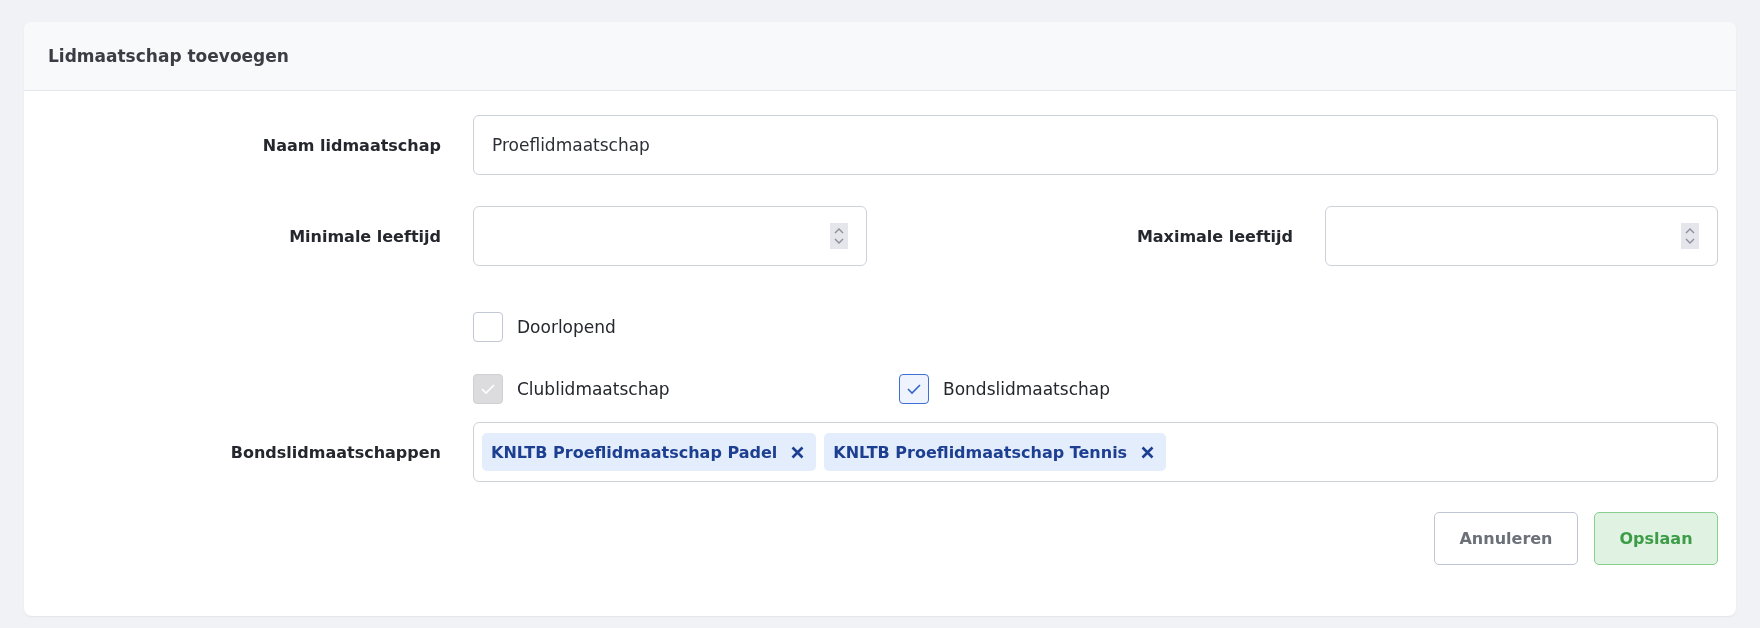 This screenshot has height=628, width=1760. Describe the element at coordinates (1506, 538) in the screenshot. I see `cancel-button: Annuleren` at that location.